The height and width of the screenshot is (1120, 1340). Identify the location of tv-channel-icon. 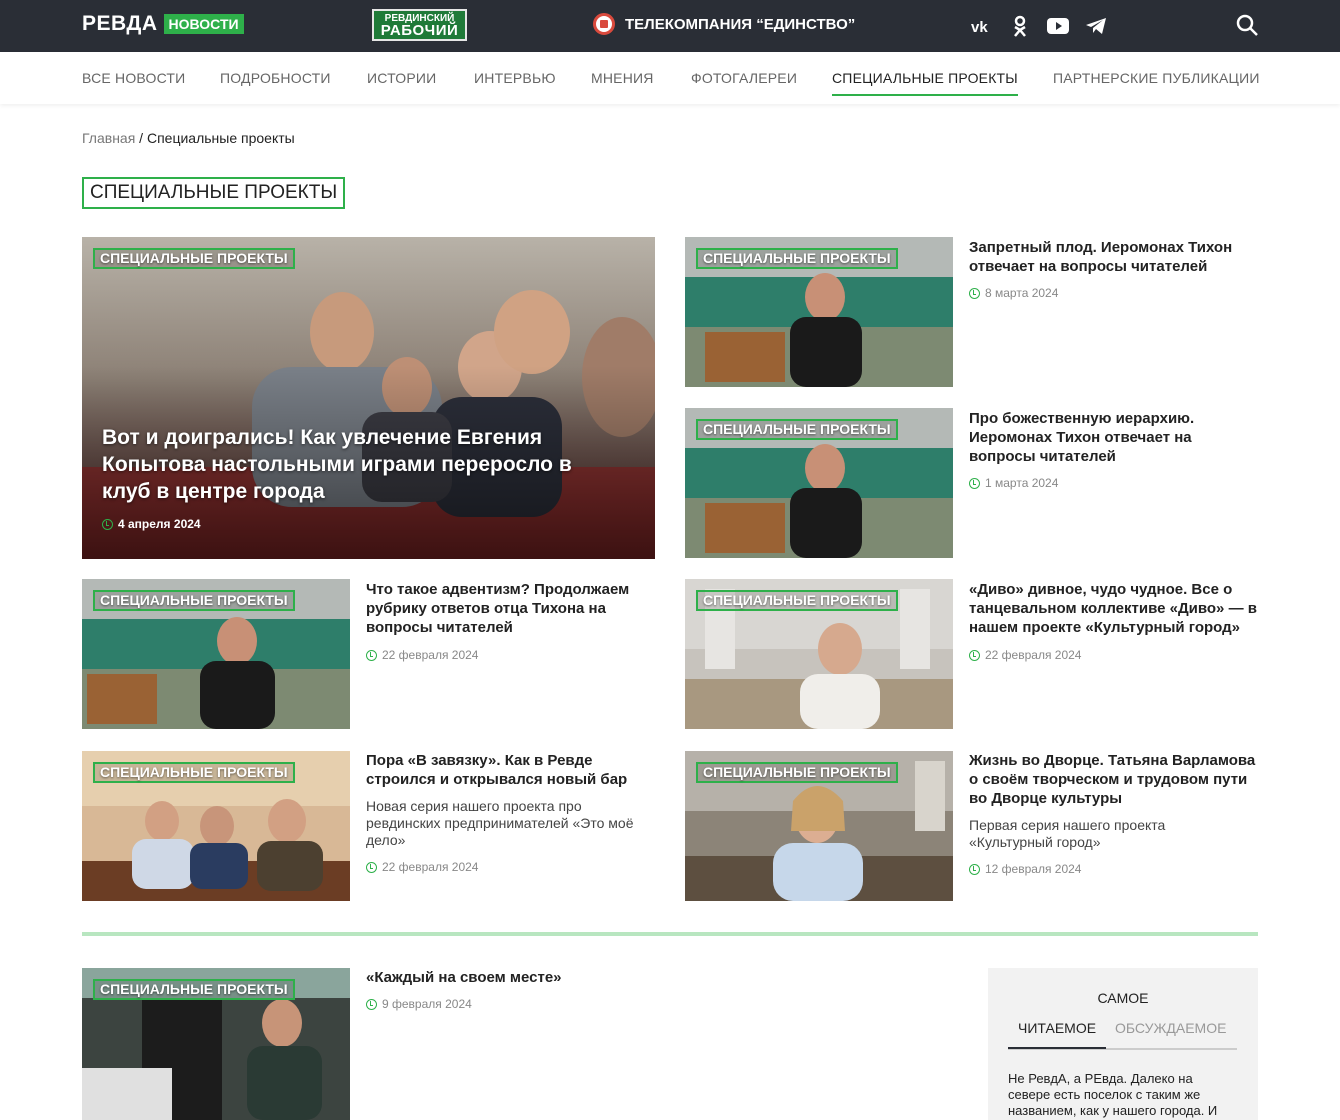
(604, 24).